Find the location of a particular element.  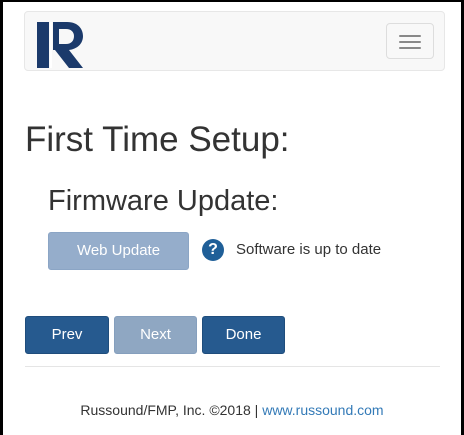

menu-toggle-button is located at coordinates (410, 41).